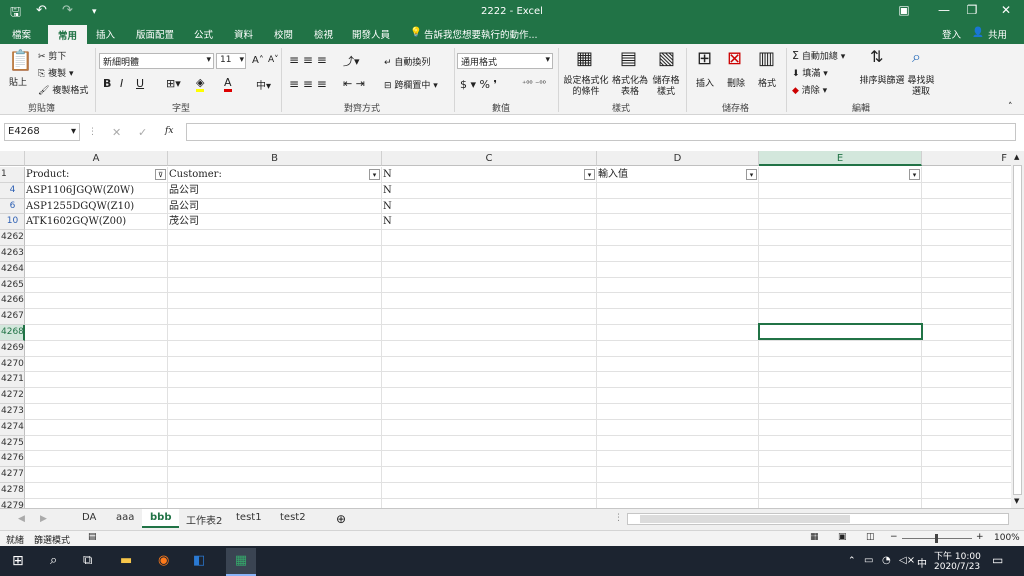 This screenshot has height=576, width=1024. What do you see at coordinates (18, 561) in the screenshot?
I see `windows-start-icon: ⊞` at bounding box center [18, 561].